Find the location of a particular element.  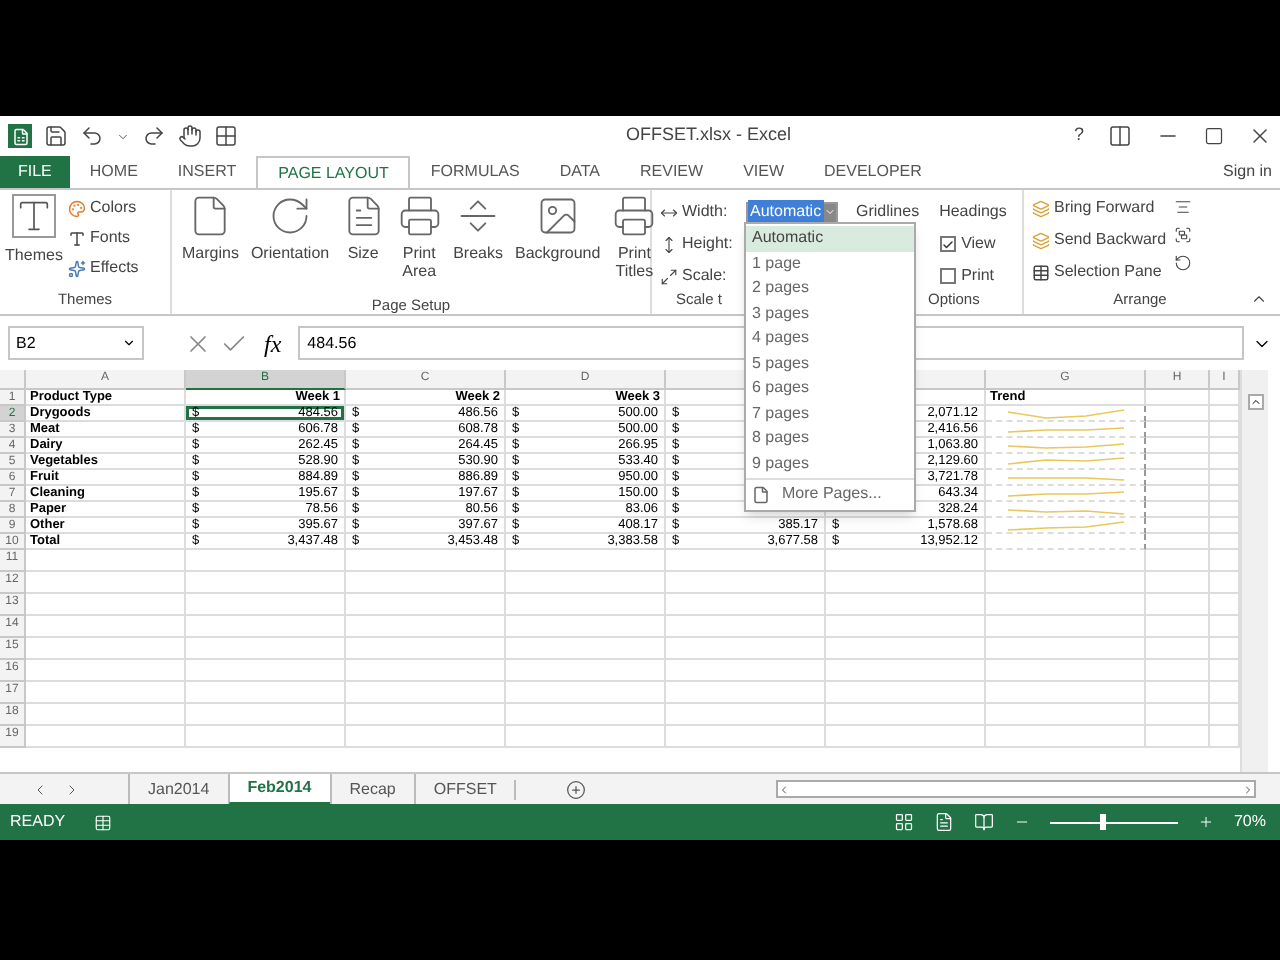

window-title: OFFSET.xlsx - Excel is located at coordinates (709, 135).